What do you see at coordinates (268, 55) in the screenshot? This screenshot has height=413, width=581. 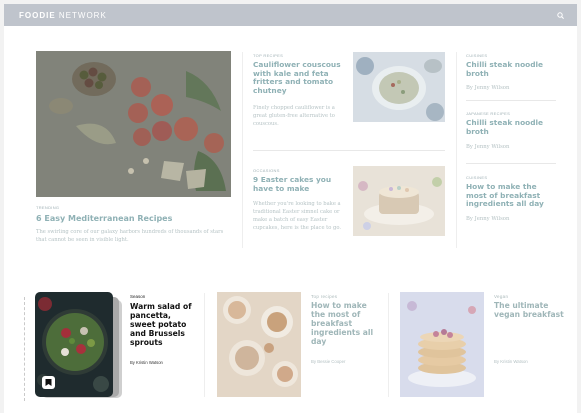 I see `middle-kicker-1: TOP RECIPES` at bounding box center [268, 55].